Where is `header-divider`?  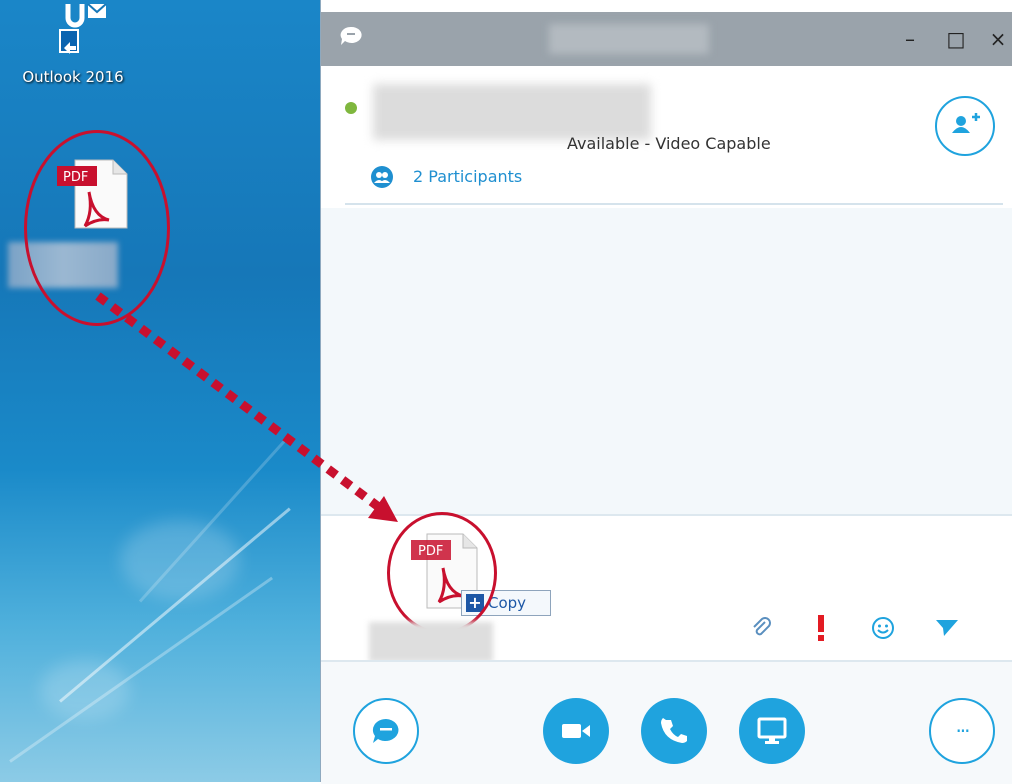
header-divider is located at coordinates (674, 204).